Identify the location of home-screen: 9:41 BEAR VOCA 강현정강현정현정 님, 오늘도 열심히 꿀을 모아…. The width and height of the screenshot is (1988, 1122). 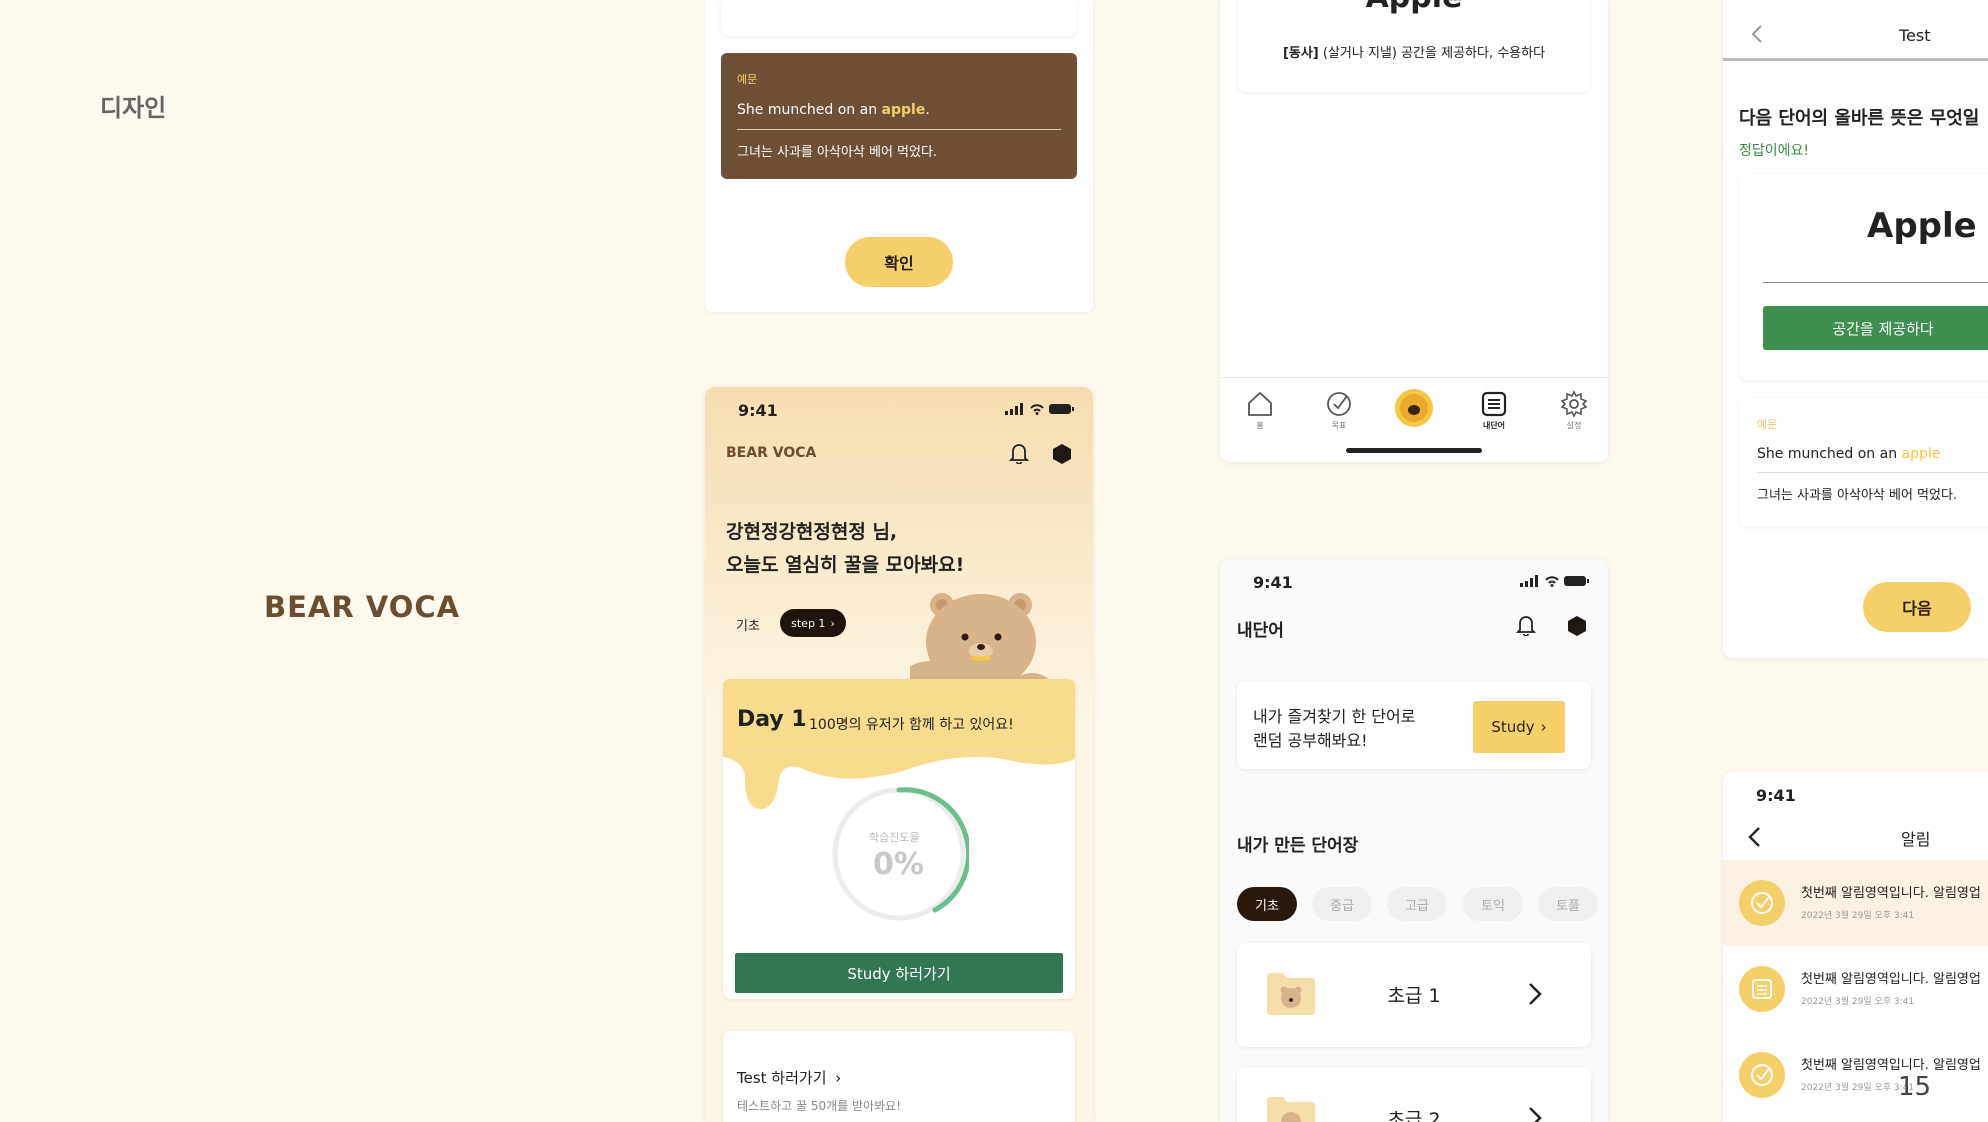
(899, 754).